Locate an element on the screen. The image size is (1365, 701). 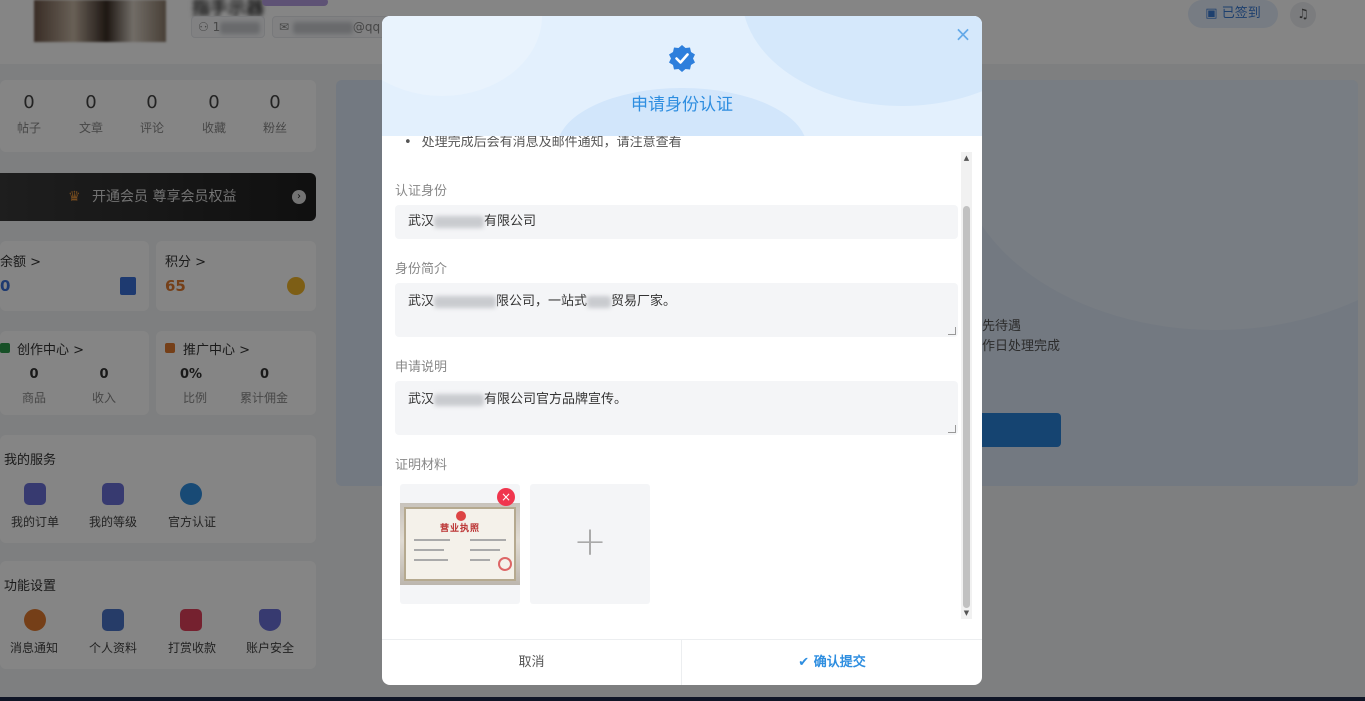
cancel-button: 取消 is located at coordinates (532, 662).